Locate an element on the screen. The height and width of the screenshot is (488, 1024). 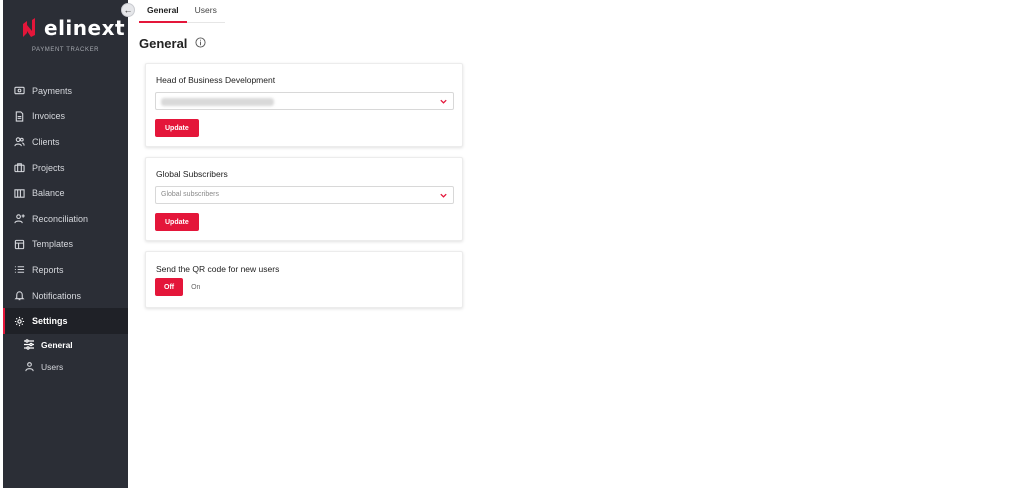
sidebar-item-label: Settings is located at coordinates (50, 321).